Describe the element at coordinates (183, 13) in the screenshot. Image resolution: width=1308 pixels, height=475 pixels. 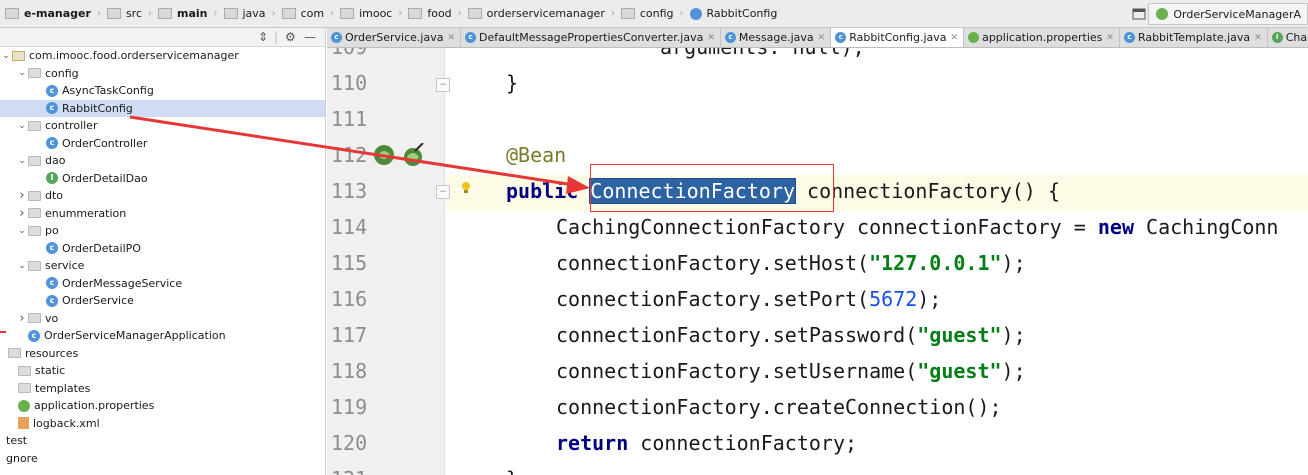
I see `breadcrumb-item: main` at that location.